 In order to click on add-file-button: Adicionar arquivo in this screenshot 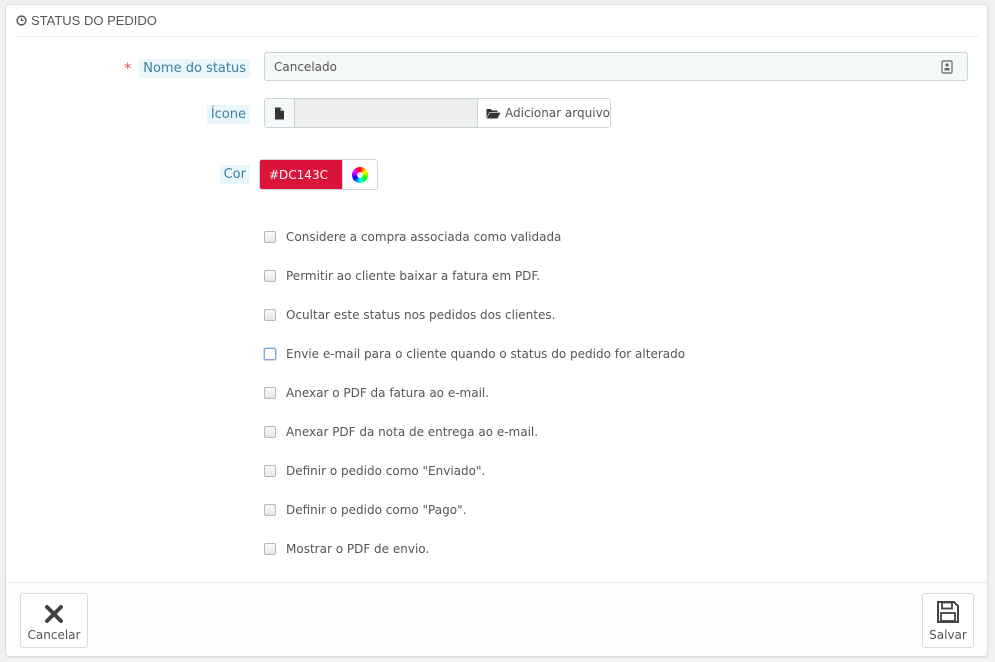, I will do `click(544, 113)`.